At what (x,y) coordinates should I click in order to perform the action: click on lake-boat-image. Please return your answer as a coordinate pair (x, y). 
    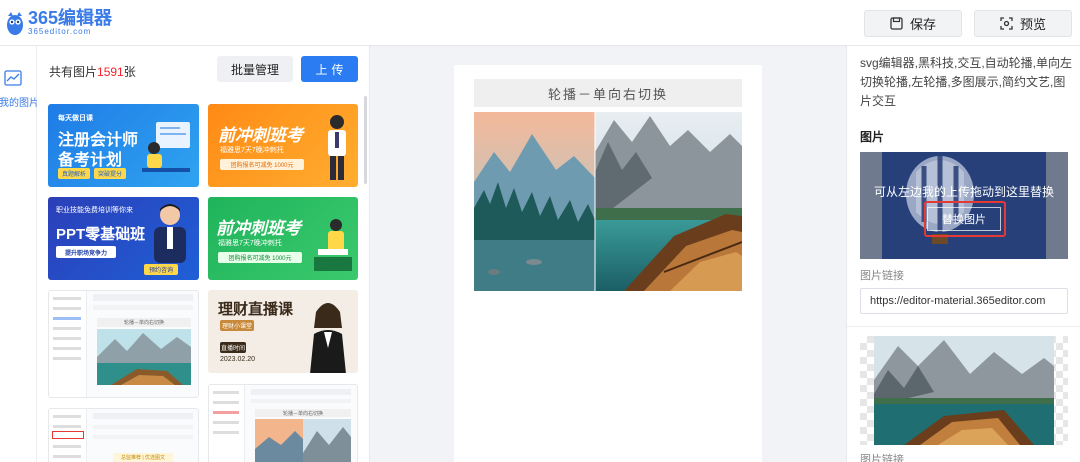
    Looking at the image, I should click on (964, 390).